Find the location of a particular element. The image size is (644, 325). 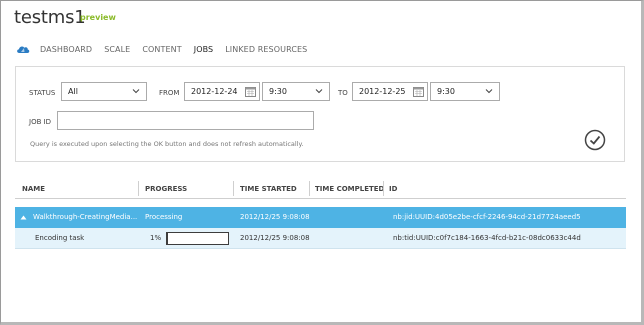

to-label: TO is located at coordinates (343, 93).